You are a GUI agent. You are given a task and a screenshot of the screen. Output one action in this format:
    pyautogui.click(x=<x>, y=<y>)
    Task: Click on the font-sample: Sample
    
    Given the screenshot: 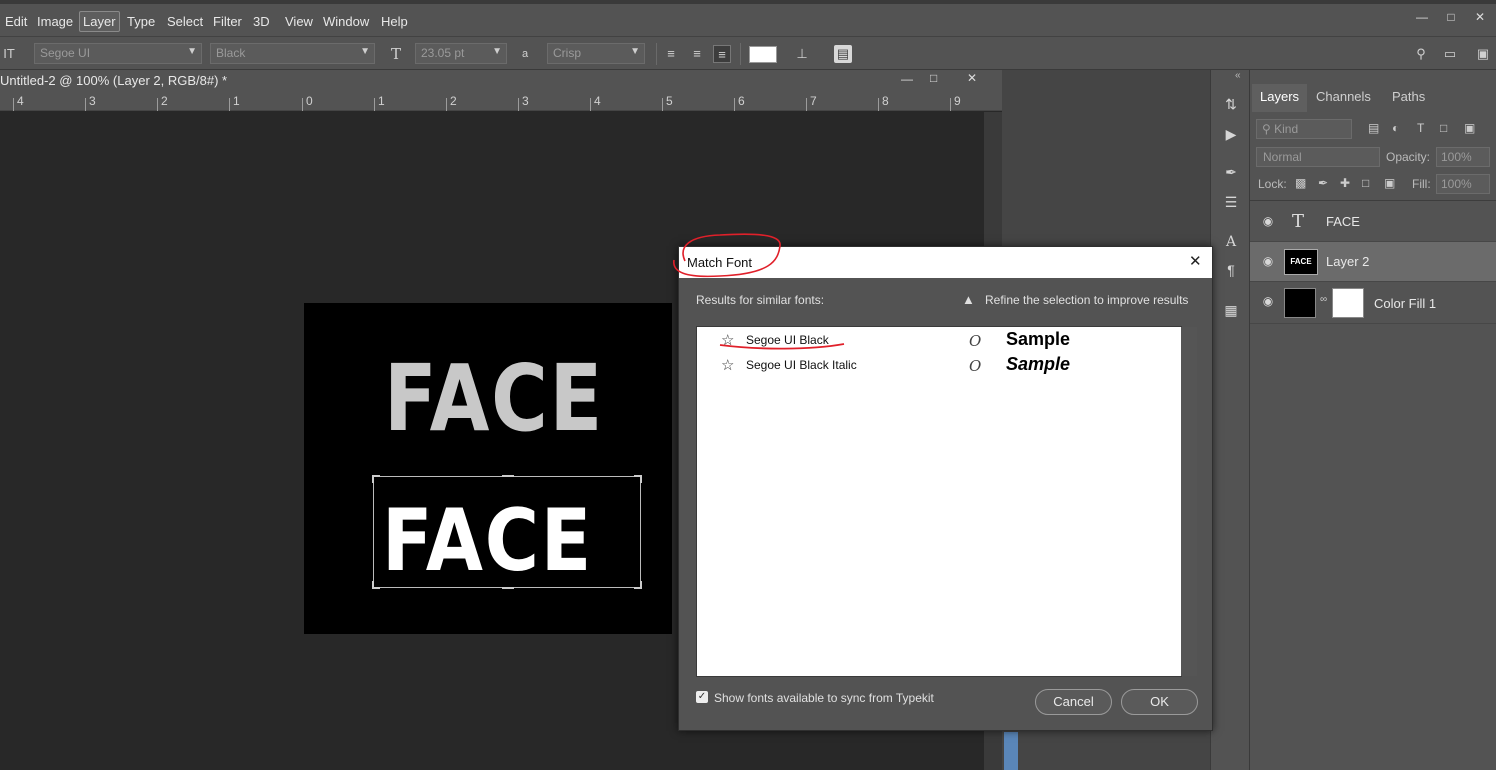 What is the action you would take?
    pyautogui.click(x=1038, y=339)
    